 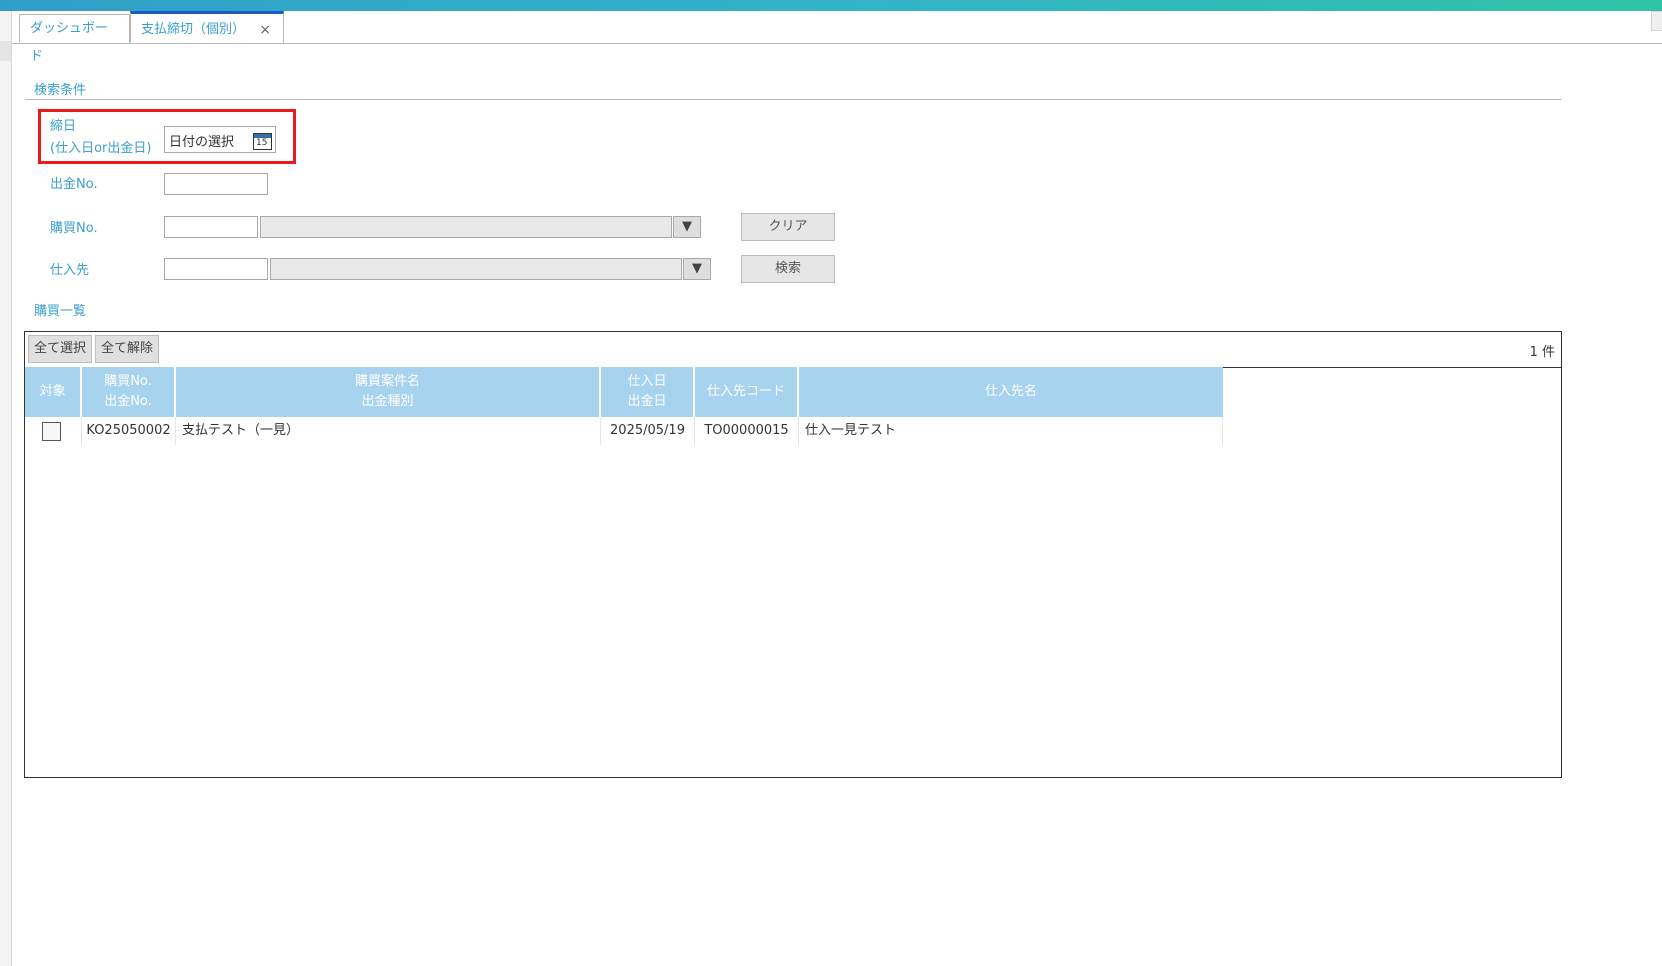 What do you see at coordinates (793, 350) in the screenshot?
I see `grid-toolbar: 全て選択 全て解除 1 件` at bounding box center [793, 350].